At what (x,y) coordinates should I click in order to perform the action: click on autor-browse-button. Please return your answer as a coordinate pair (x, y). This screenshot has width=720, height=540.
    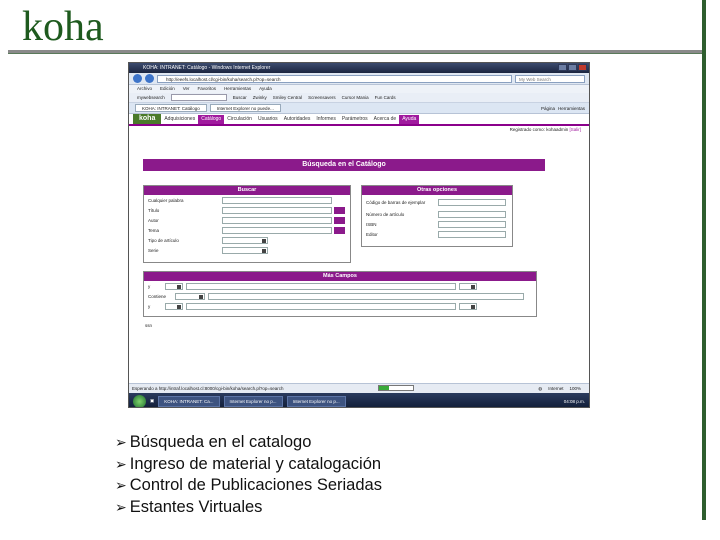
    Looking at the image, I should click on (339, 220).